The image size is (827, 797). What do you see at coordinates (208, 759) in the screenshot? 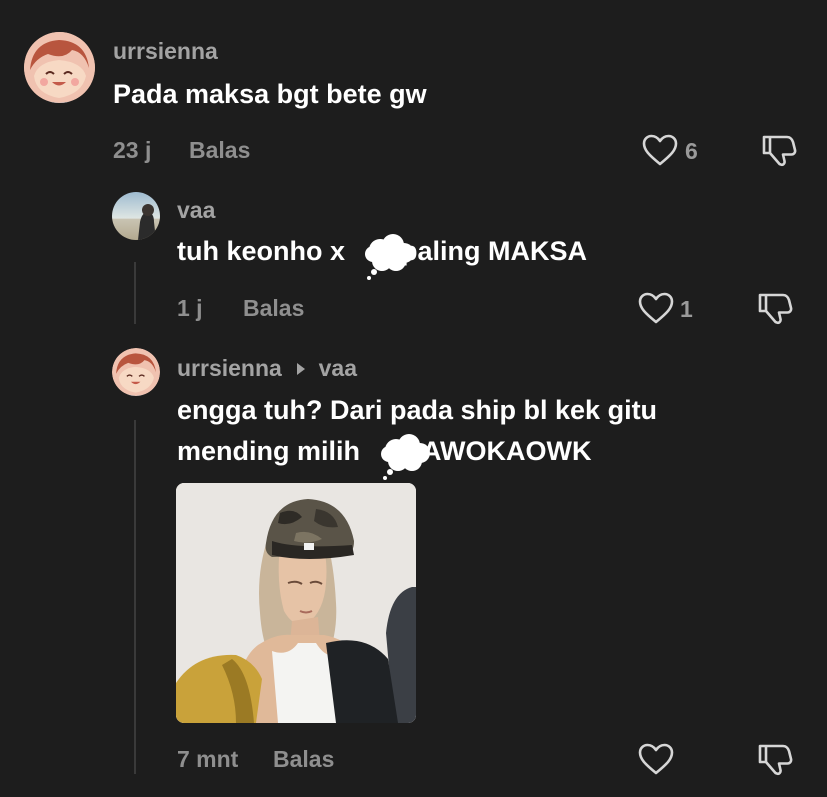
I see `comment-time: 7 mnt` at bounding box center [208, 759].